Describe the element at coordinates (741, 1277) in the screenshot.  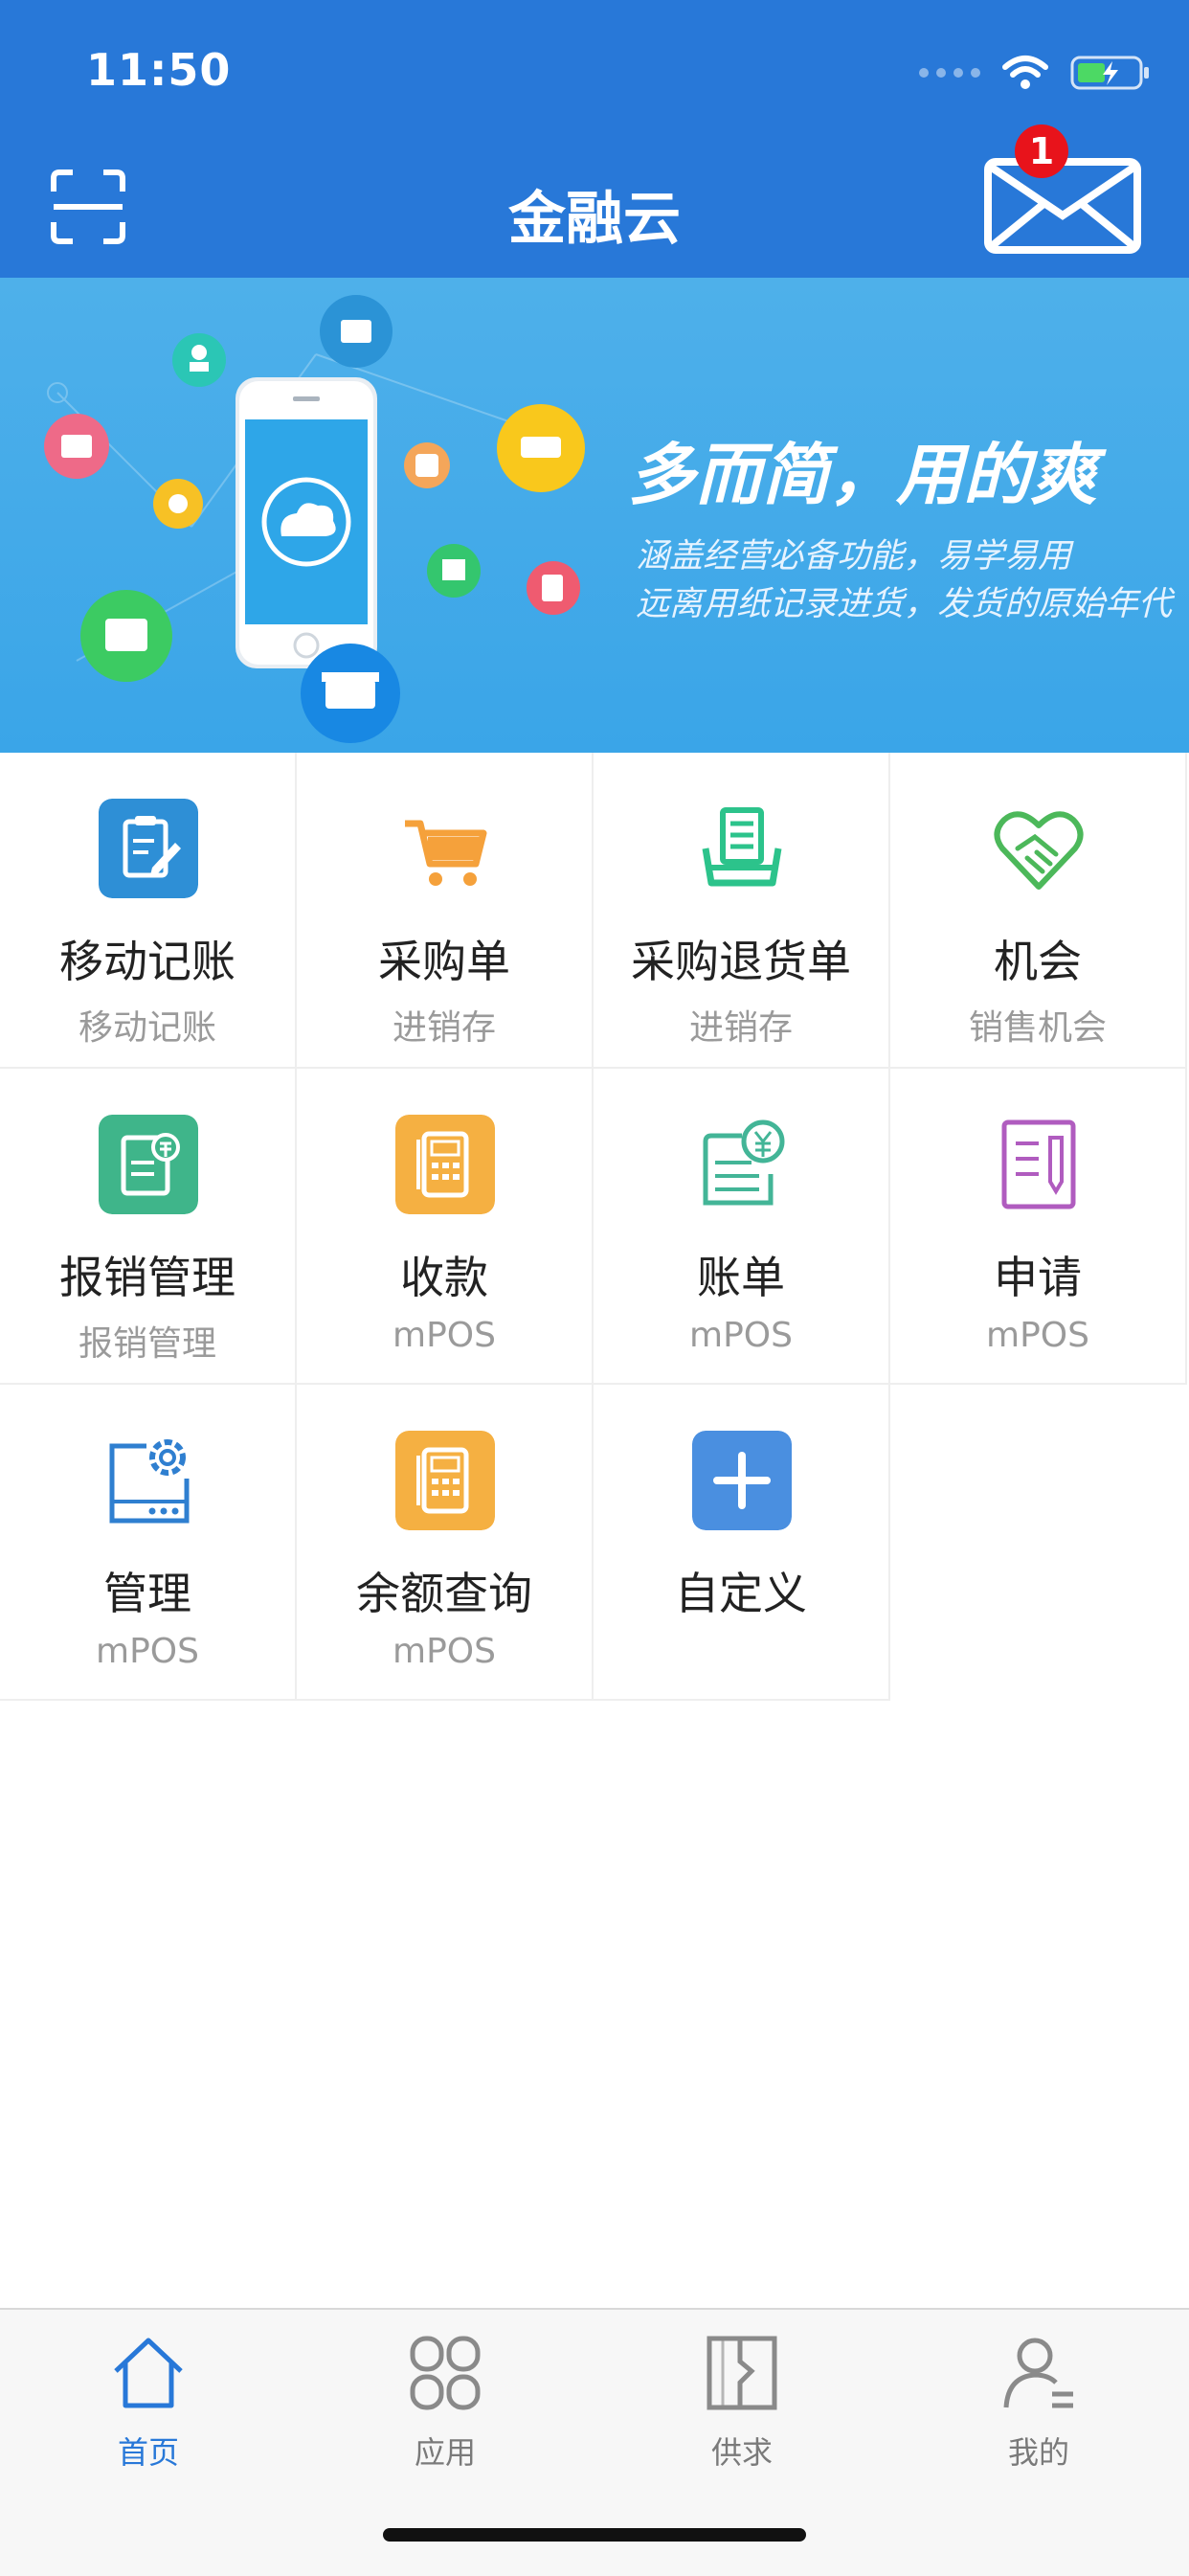
I see `grid-item-label: 账单` at that location.